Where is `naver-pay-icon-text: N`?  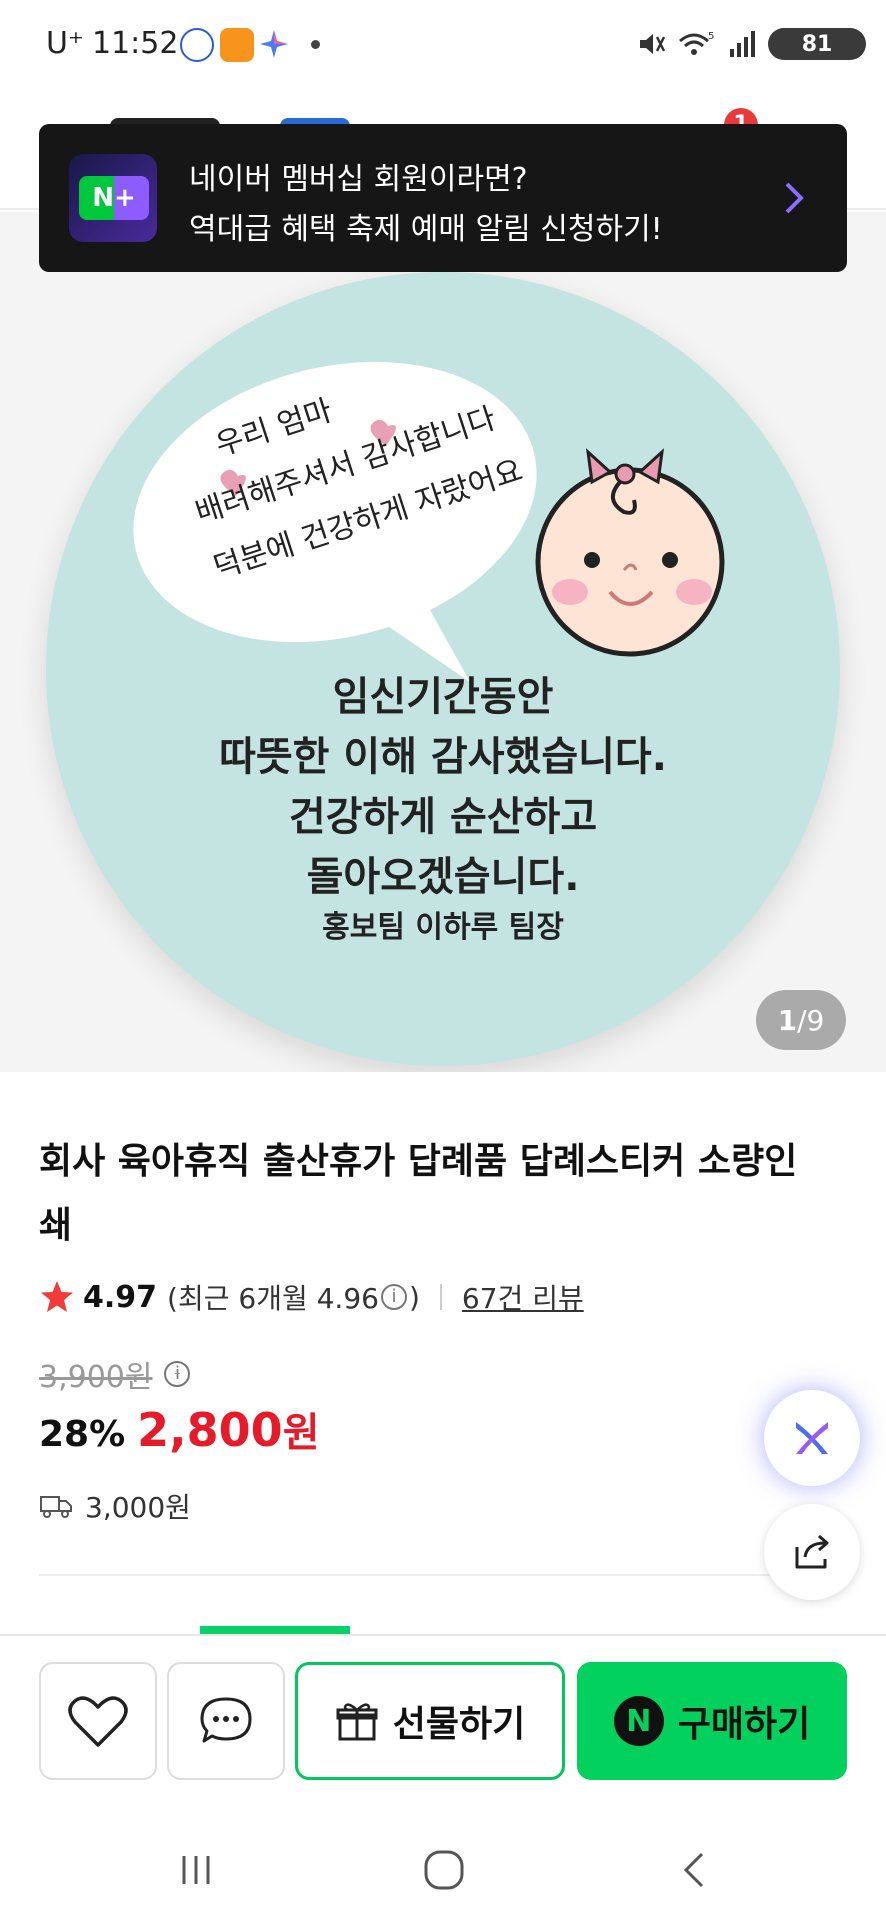 naver-pay-icon-text: N is located at coordinates (639, 1721).